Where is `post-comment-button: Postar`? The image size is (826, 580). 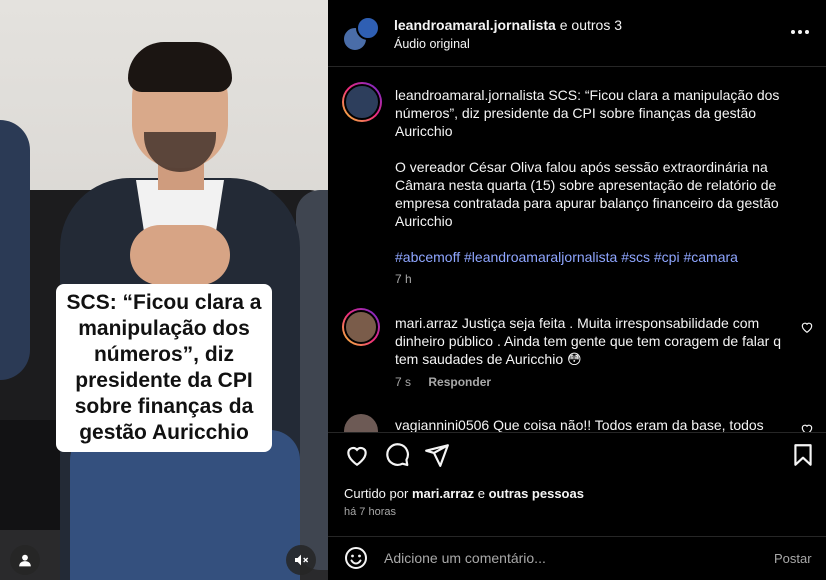 post-comment-button: Postar is located at coordinates (793, 558).